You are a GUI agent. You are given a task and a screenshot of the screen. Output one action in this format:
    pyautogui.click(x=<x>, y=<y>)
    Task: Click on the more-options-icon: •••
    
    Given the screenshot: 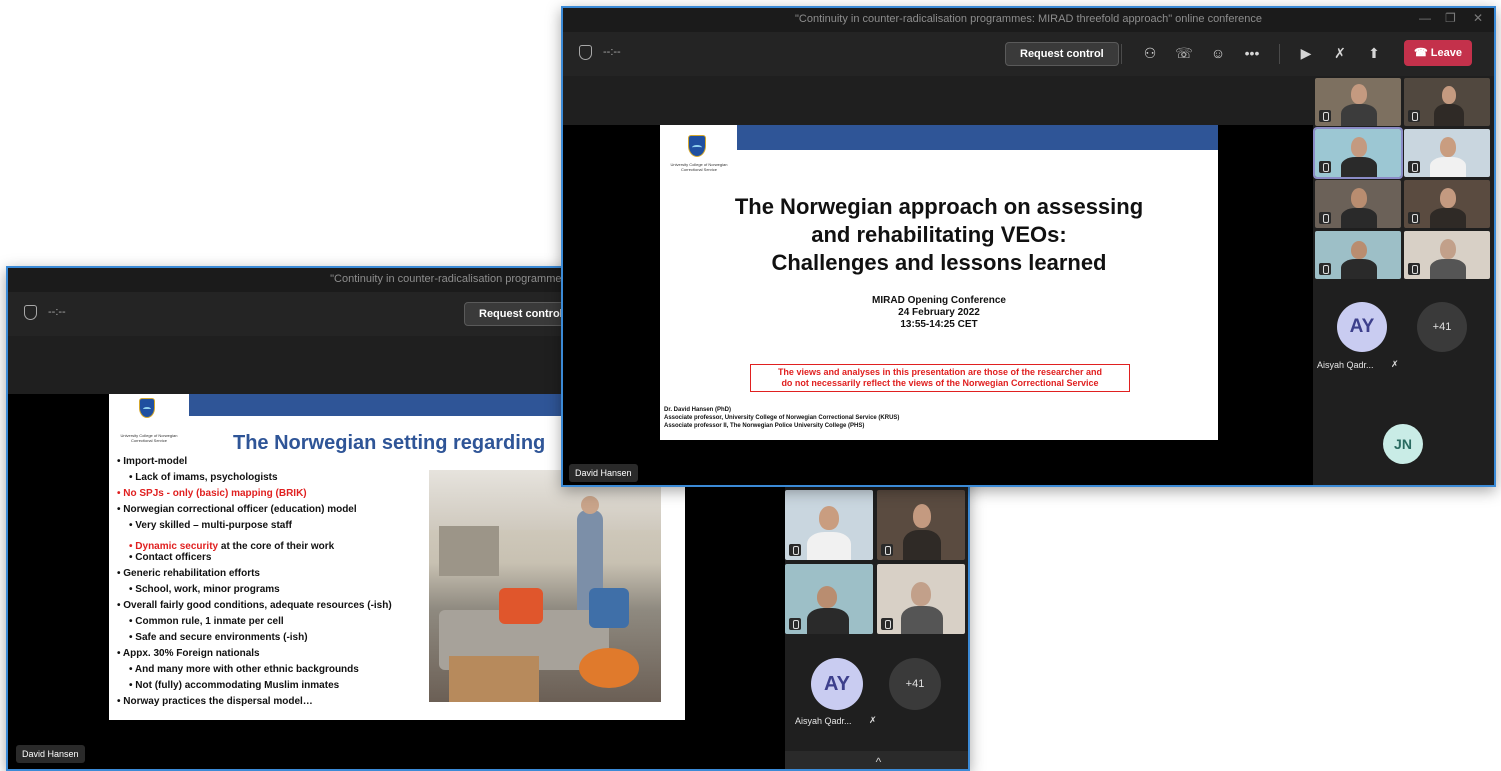 What is the action you would take?
    pyautogui.click(x=1252, y=53)
    